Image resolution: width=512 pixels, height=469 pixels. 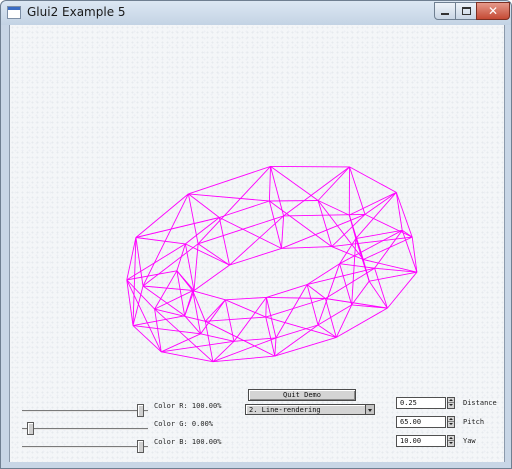 What do you see at coordinates (184, 424) in the screenshot?
I see `color-g-label: Color G: 0.00%` at bounding box center [184, 424].